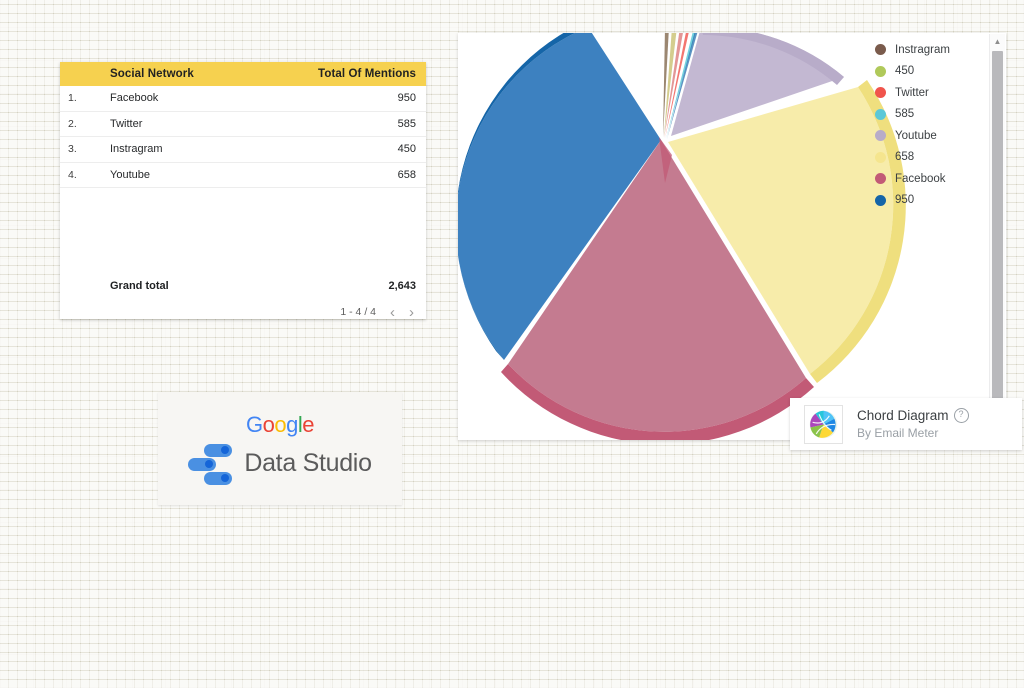 The width and height of the screenshot is (1024, 688). Describe the element at coordinates (406, 98) in the screenshot. I see `row-total-mentions: 950` at that location.